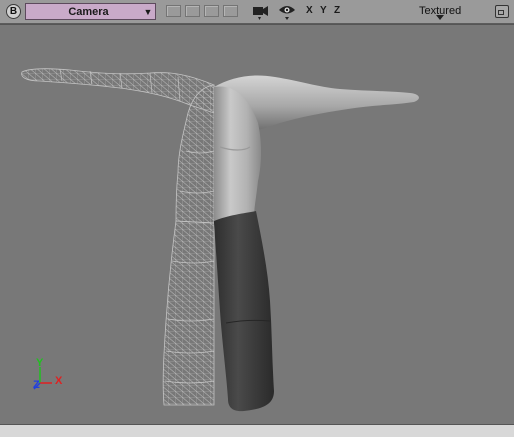 The width and height of the screenshot is (514, 437). I want to click on chevron-down-icon: ▼, so click(148, 11).